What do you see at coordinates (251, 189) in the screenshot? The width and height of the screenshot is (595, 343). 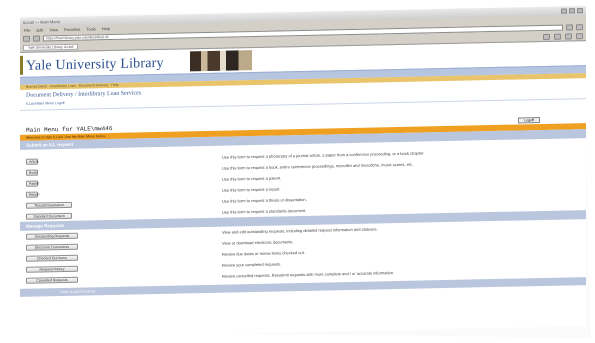 I see `request-description: Use this form to request a report.` at bounding box center [251, 189].